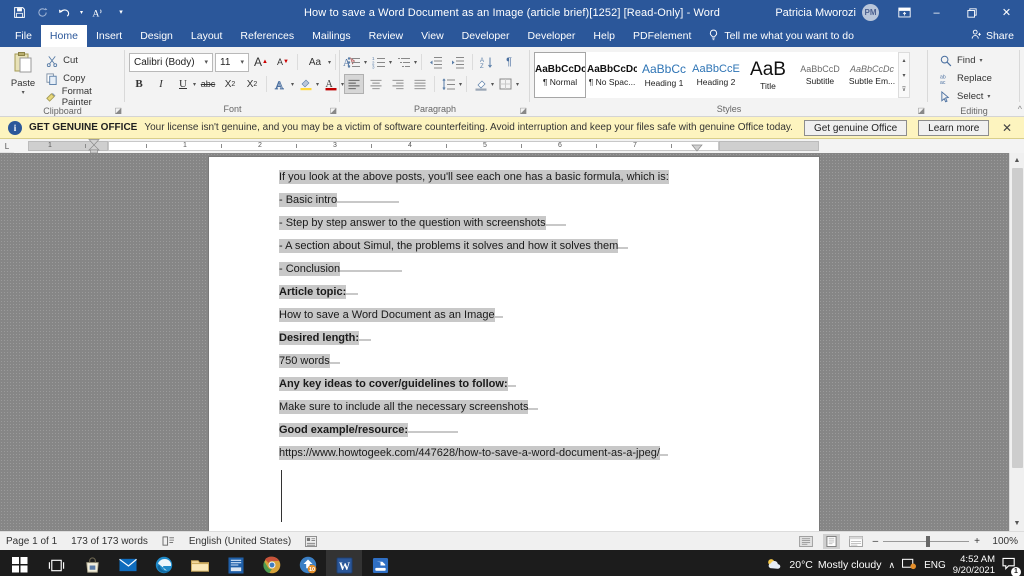 The width and height of the screenshot is (1024, 576). Describe the element at coordinates (261, 62) in the screenshot. I see `grow-font-button: A ▲` at that location.